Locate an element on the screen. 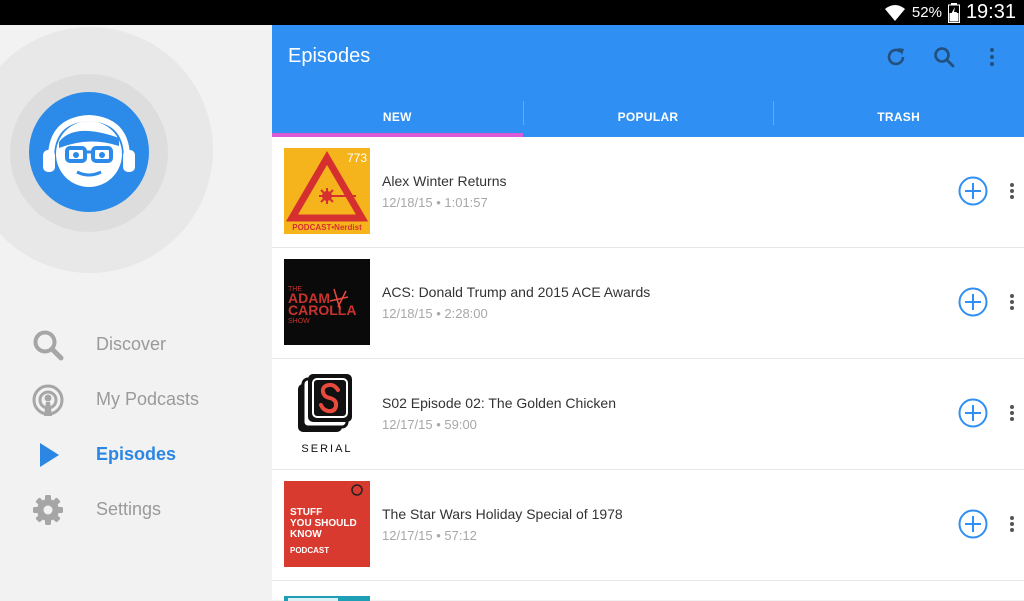  svg-text: STUFF is located at coordinates (306, 512).